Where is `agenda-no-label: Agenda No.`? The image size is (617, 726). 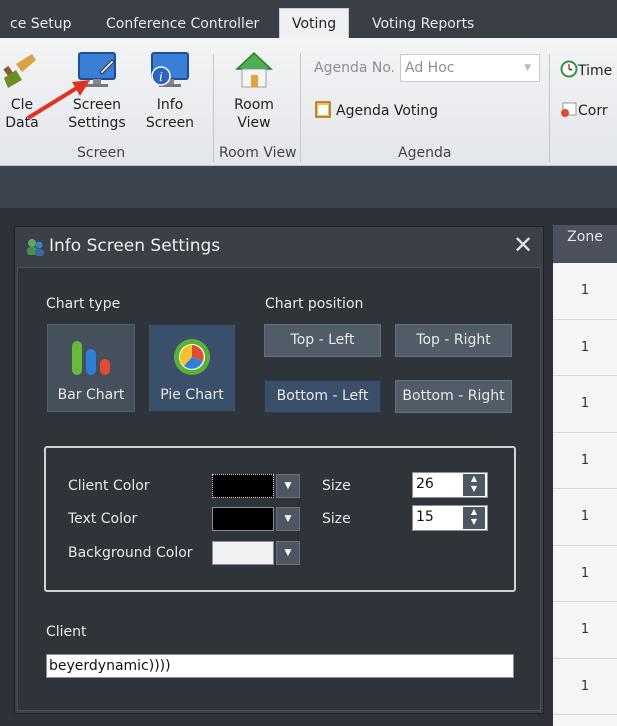
agenda-no-label: Agenda No. is located at coordinates (355, 68).